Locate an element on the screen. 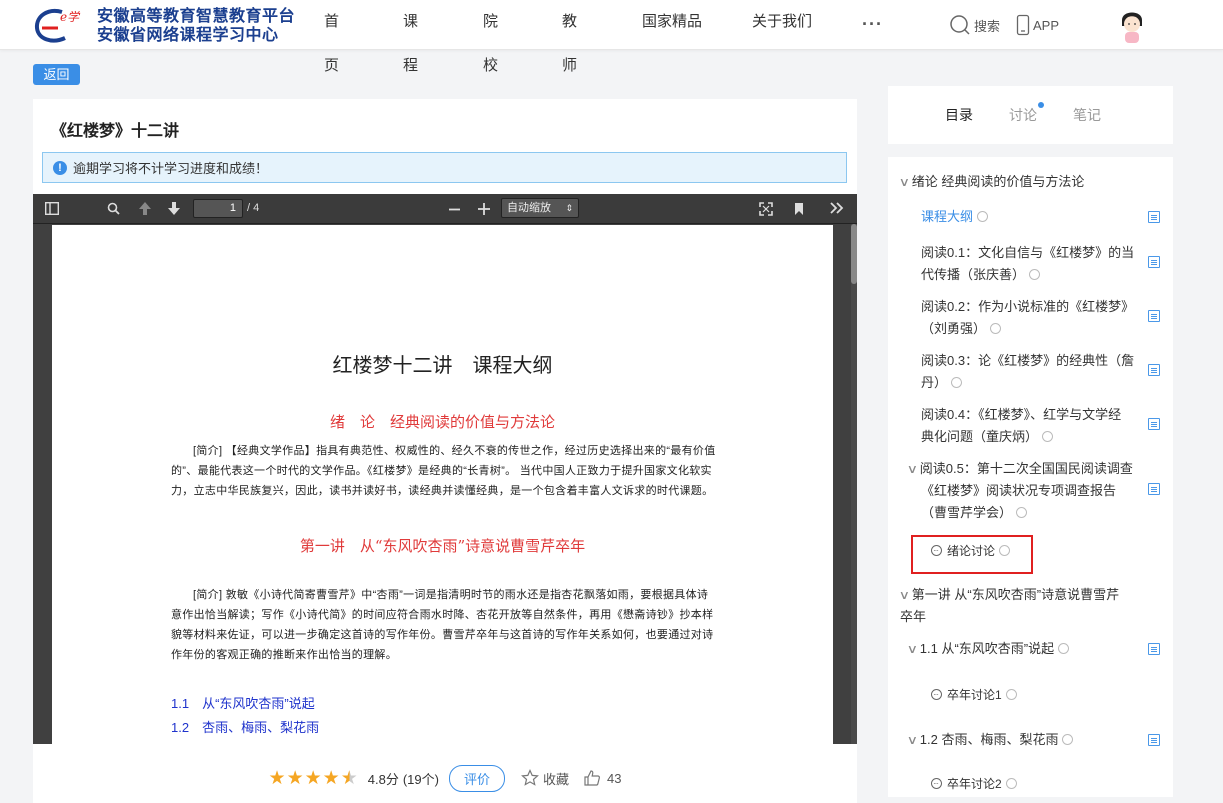 This screenshot has height=803, width=1223. back-button: 返回 is located at coordinates (56, 74).